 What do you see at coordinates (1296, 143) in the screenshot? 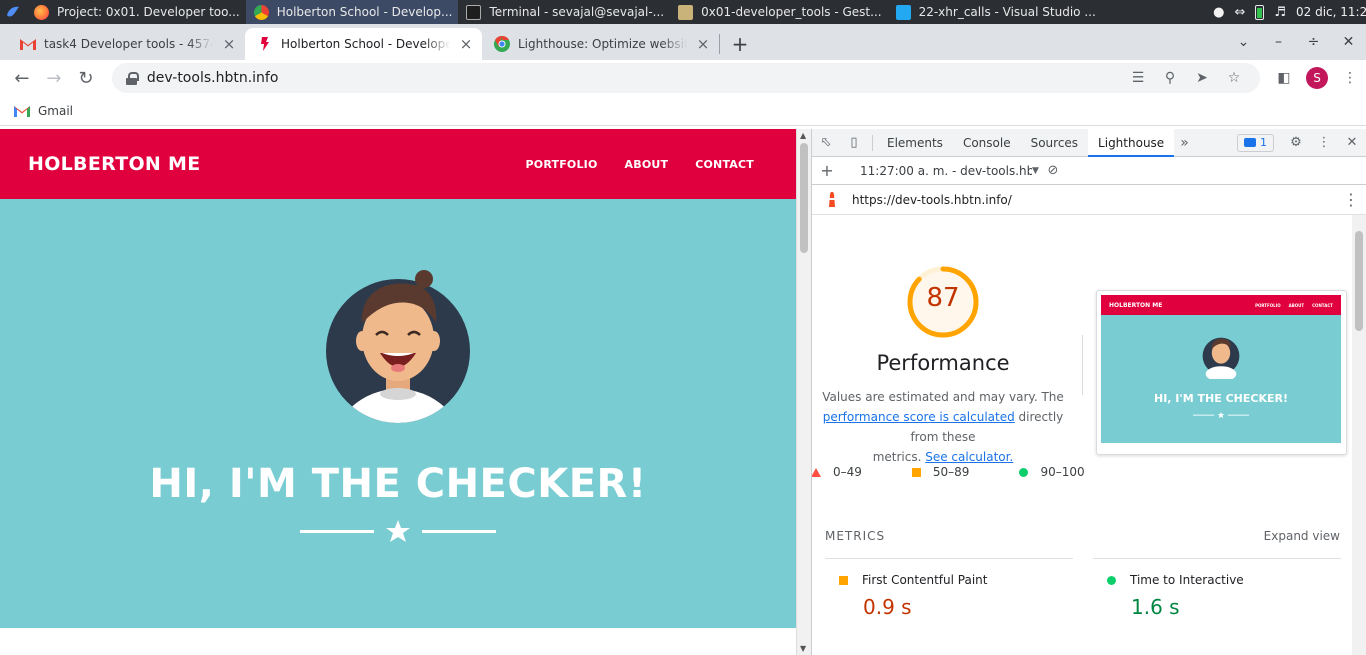
I see `settings-gear-icon: ⚙` at bounding box center [1296, 143].